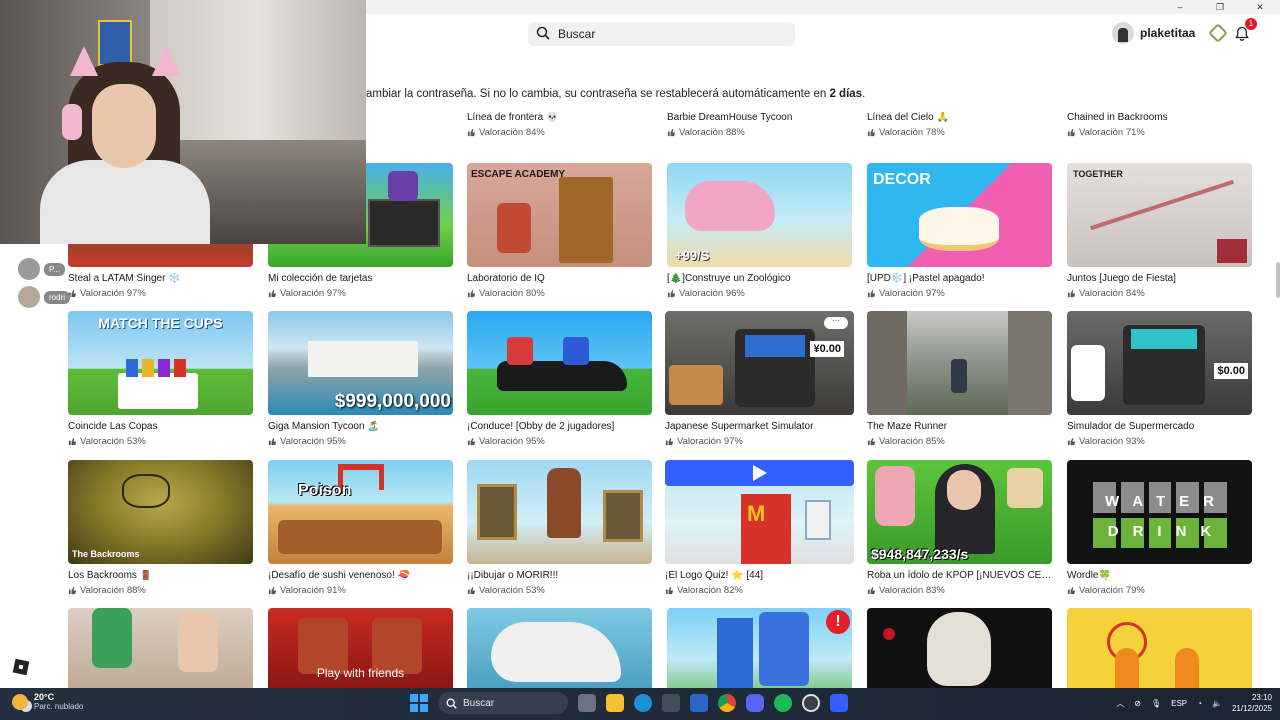 Image resolution: width=1280 pixels, height=720 pixels. I want to click on minimize-button: –, so click(1180, 7).